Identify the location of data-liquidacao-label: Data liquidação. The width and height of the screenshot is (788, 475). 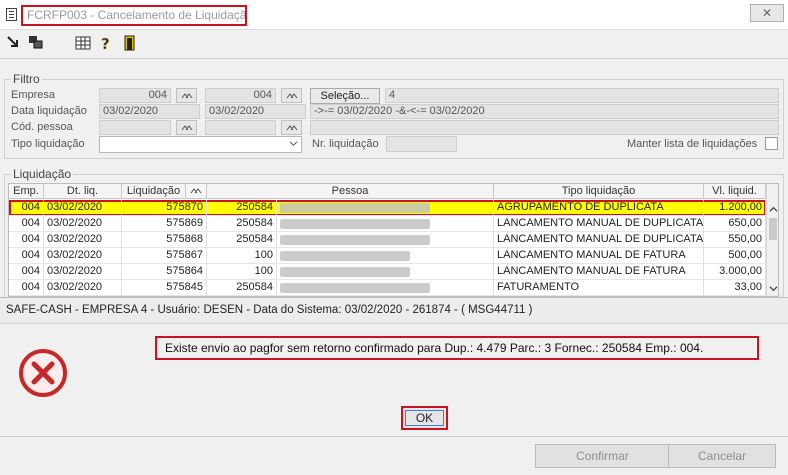
(49, 111).